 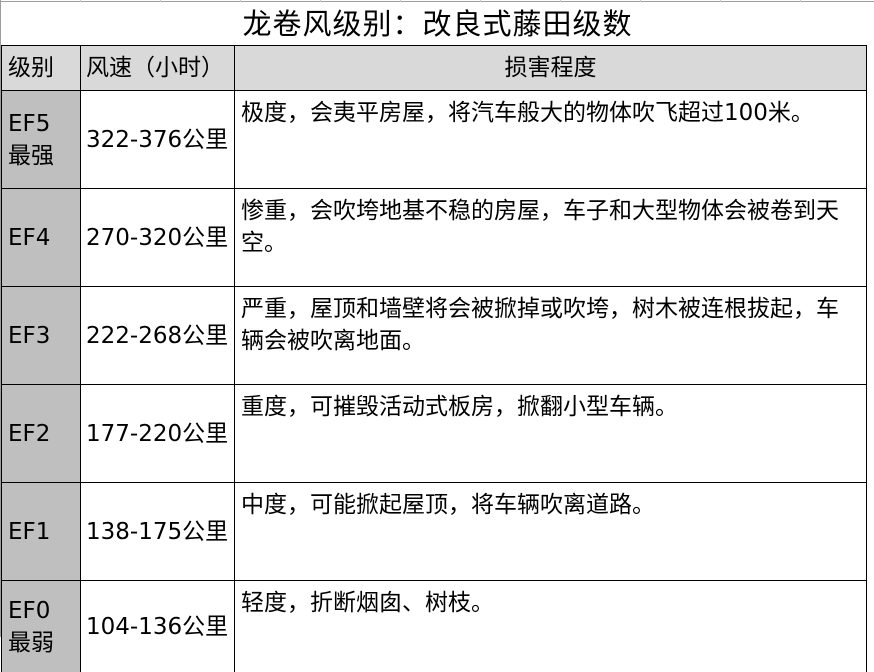 What do you see at coordinates (29, 124) in the screenshot?
I see `level-code: EF5` at bounding box center [29, 124].